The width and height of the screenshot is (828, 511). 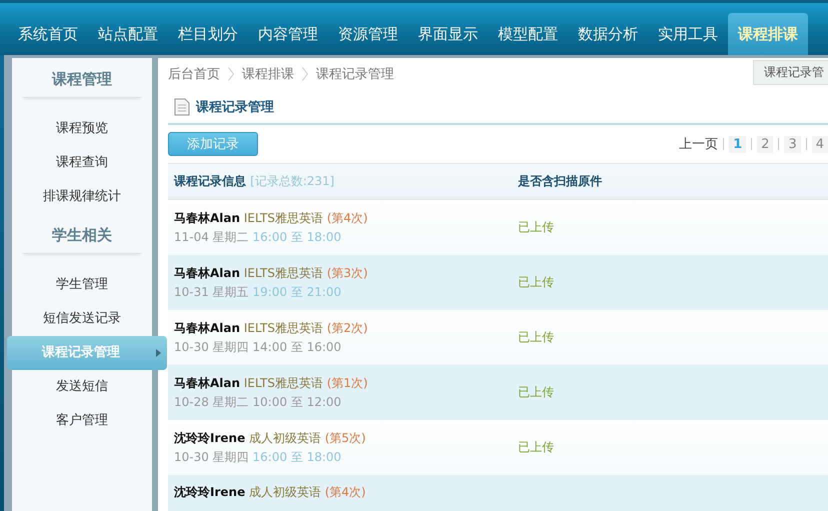 What do you see at coordinates (698, 144) in the screenshot?
I see `previous-page-link: 上一页` at bounding box center [698, 144].